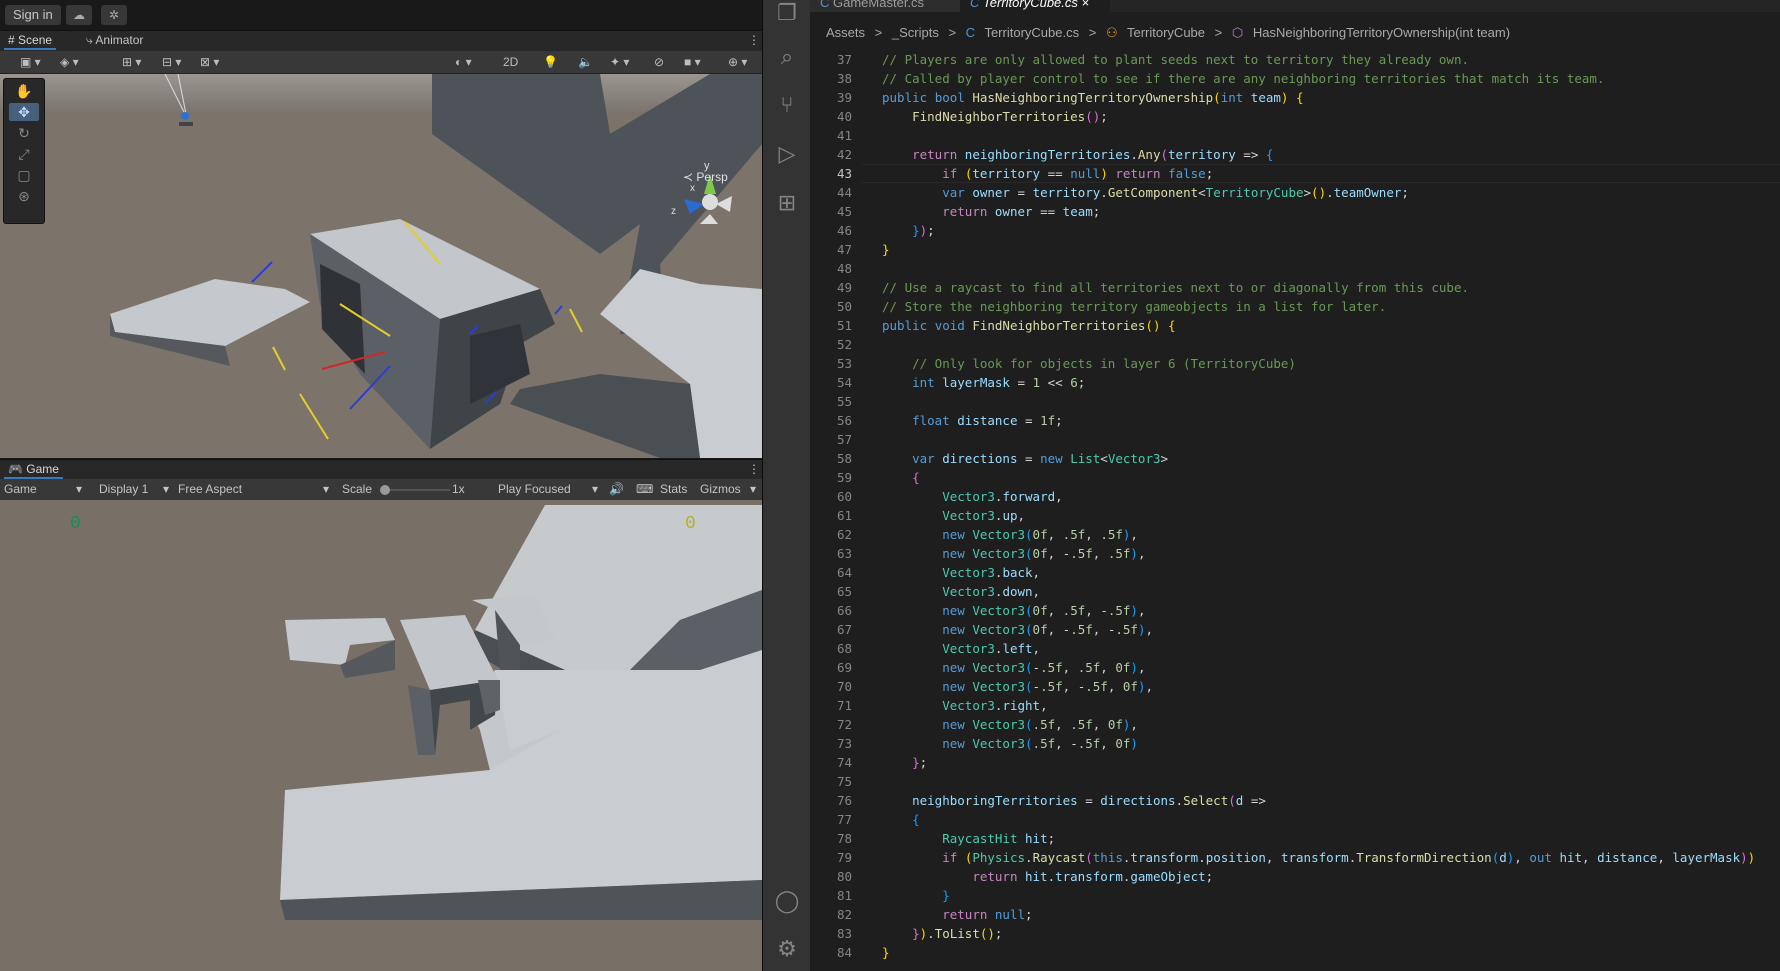 The height and width of the screenshot is (971, 1780). Describe the element at coordinates (123, 489) in the screenshot. I see `display-dropdown: Display 1` at that location.